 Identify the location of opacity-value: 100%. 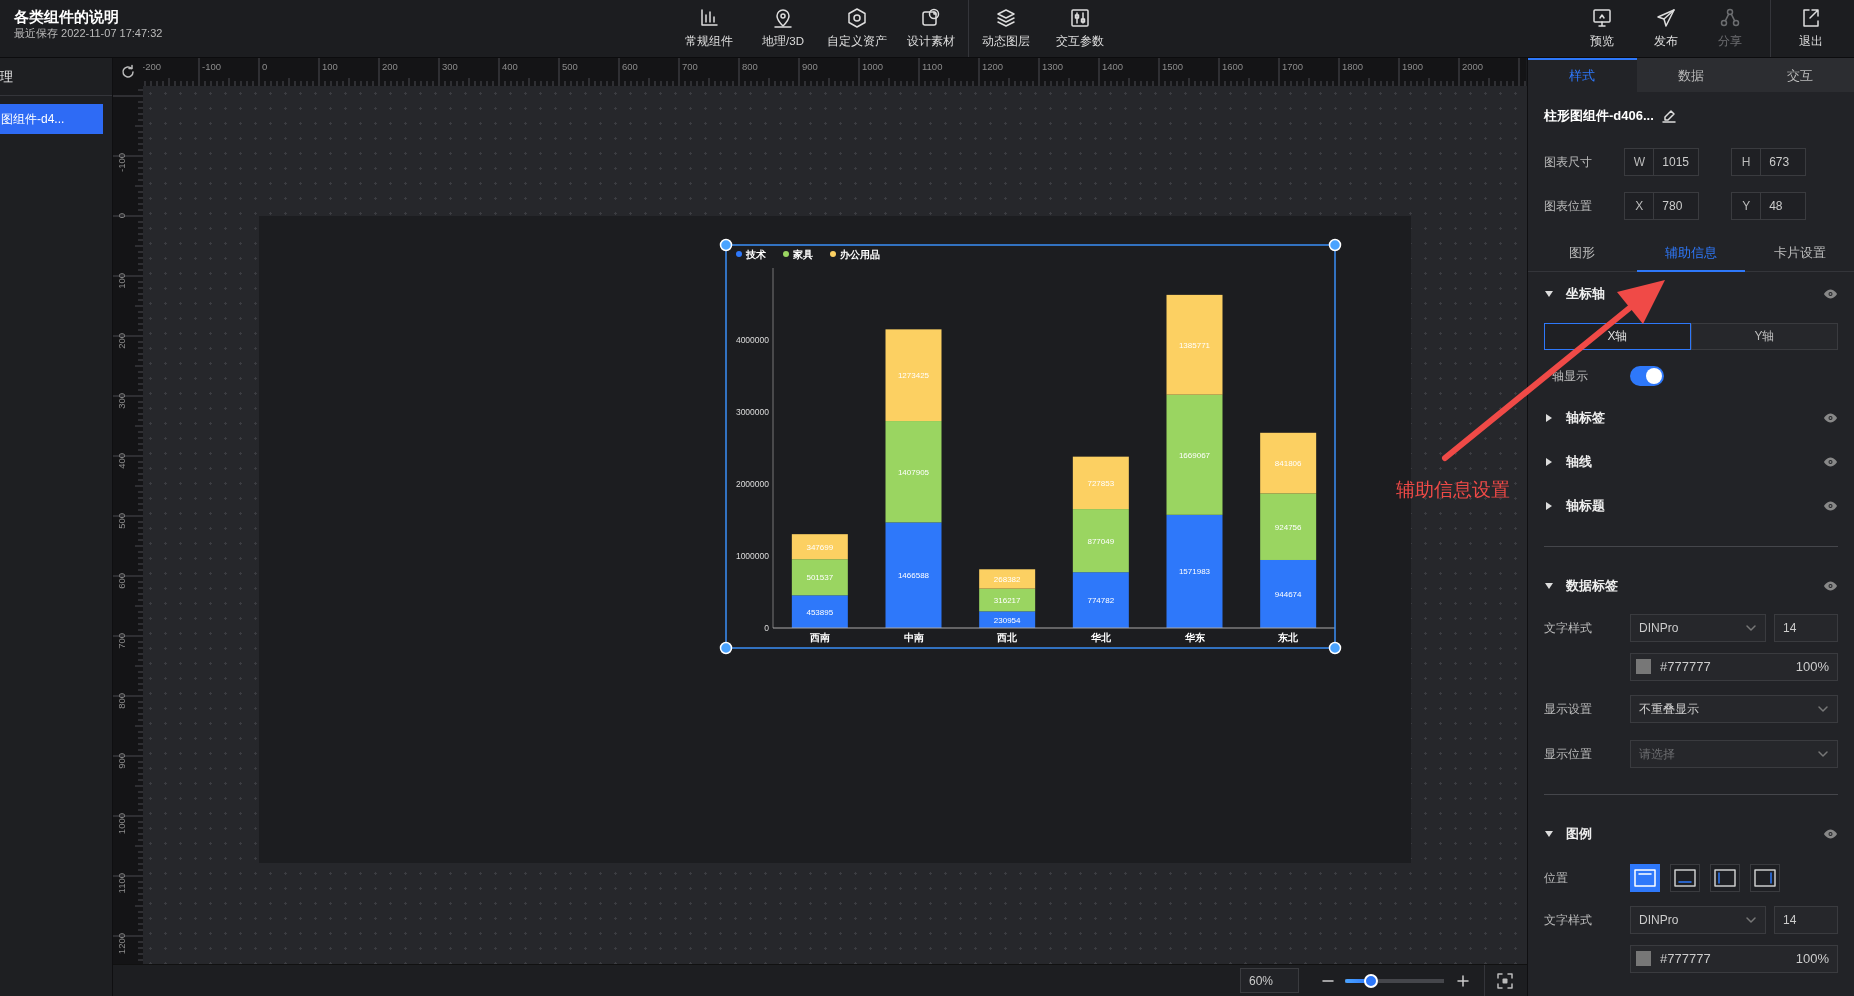
(1812, 958).